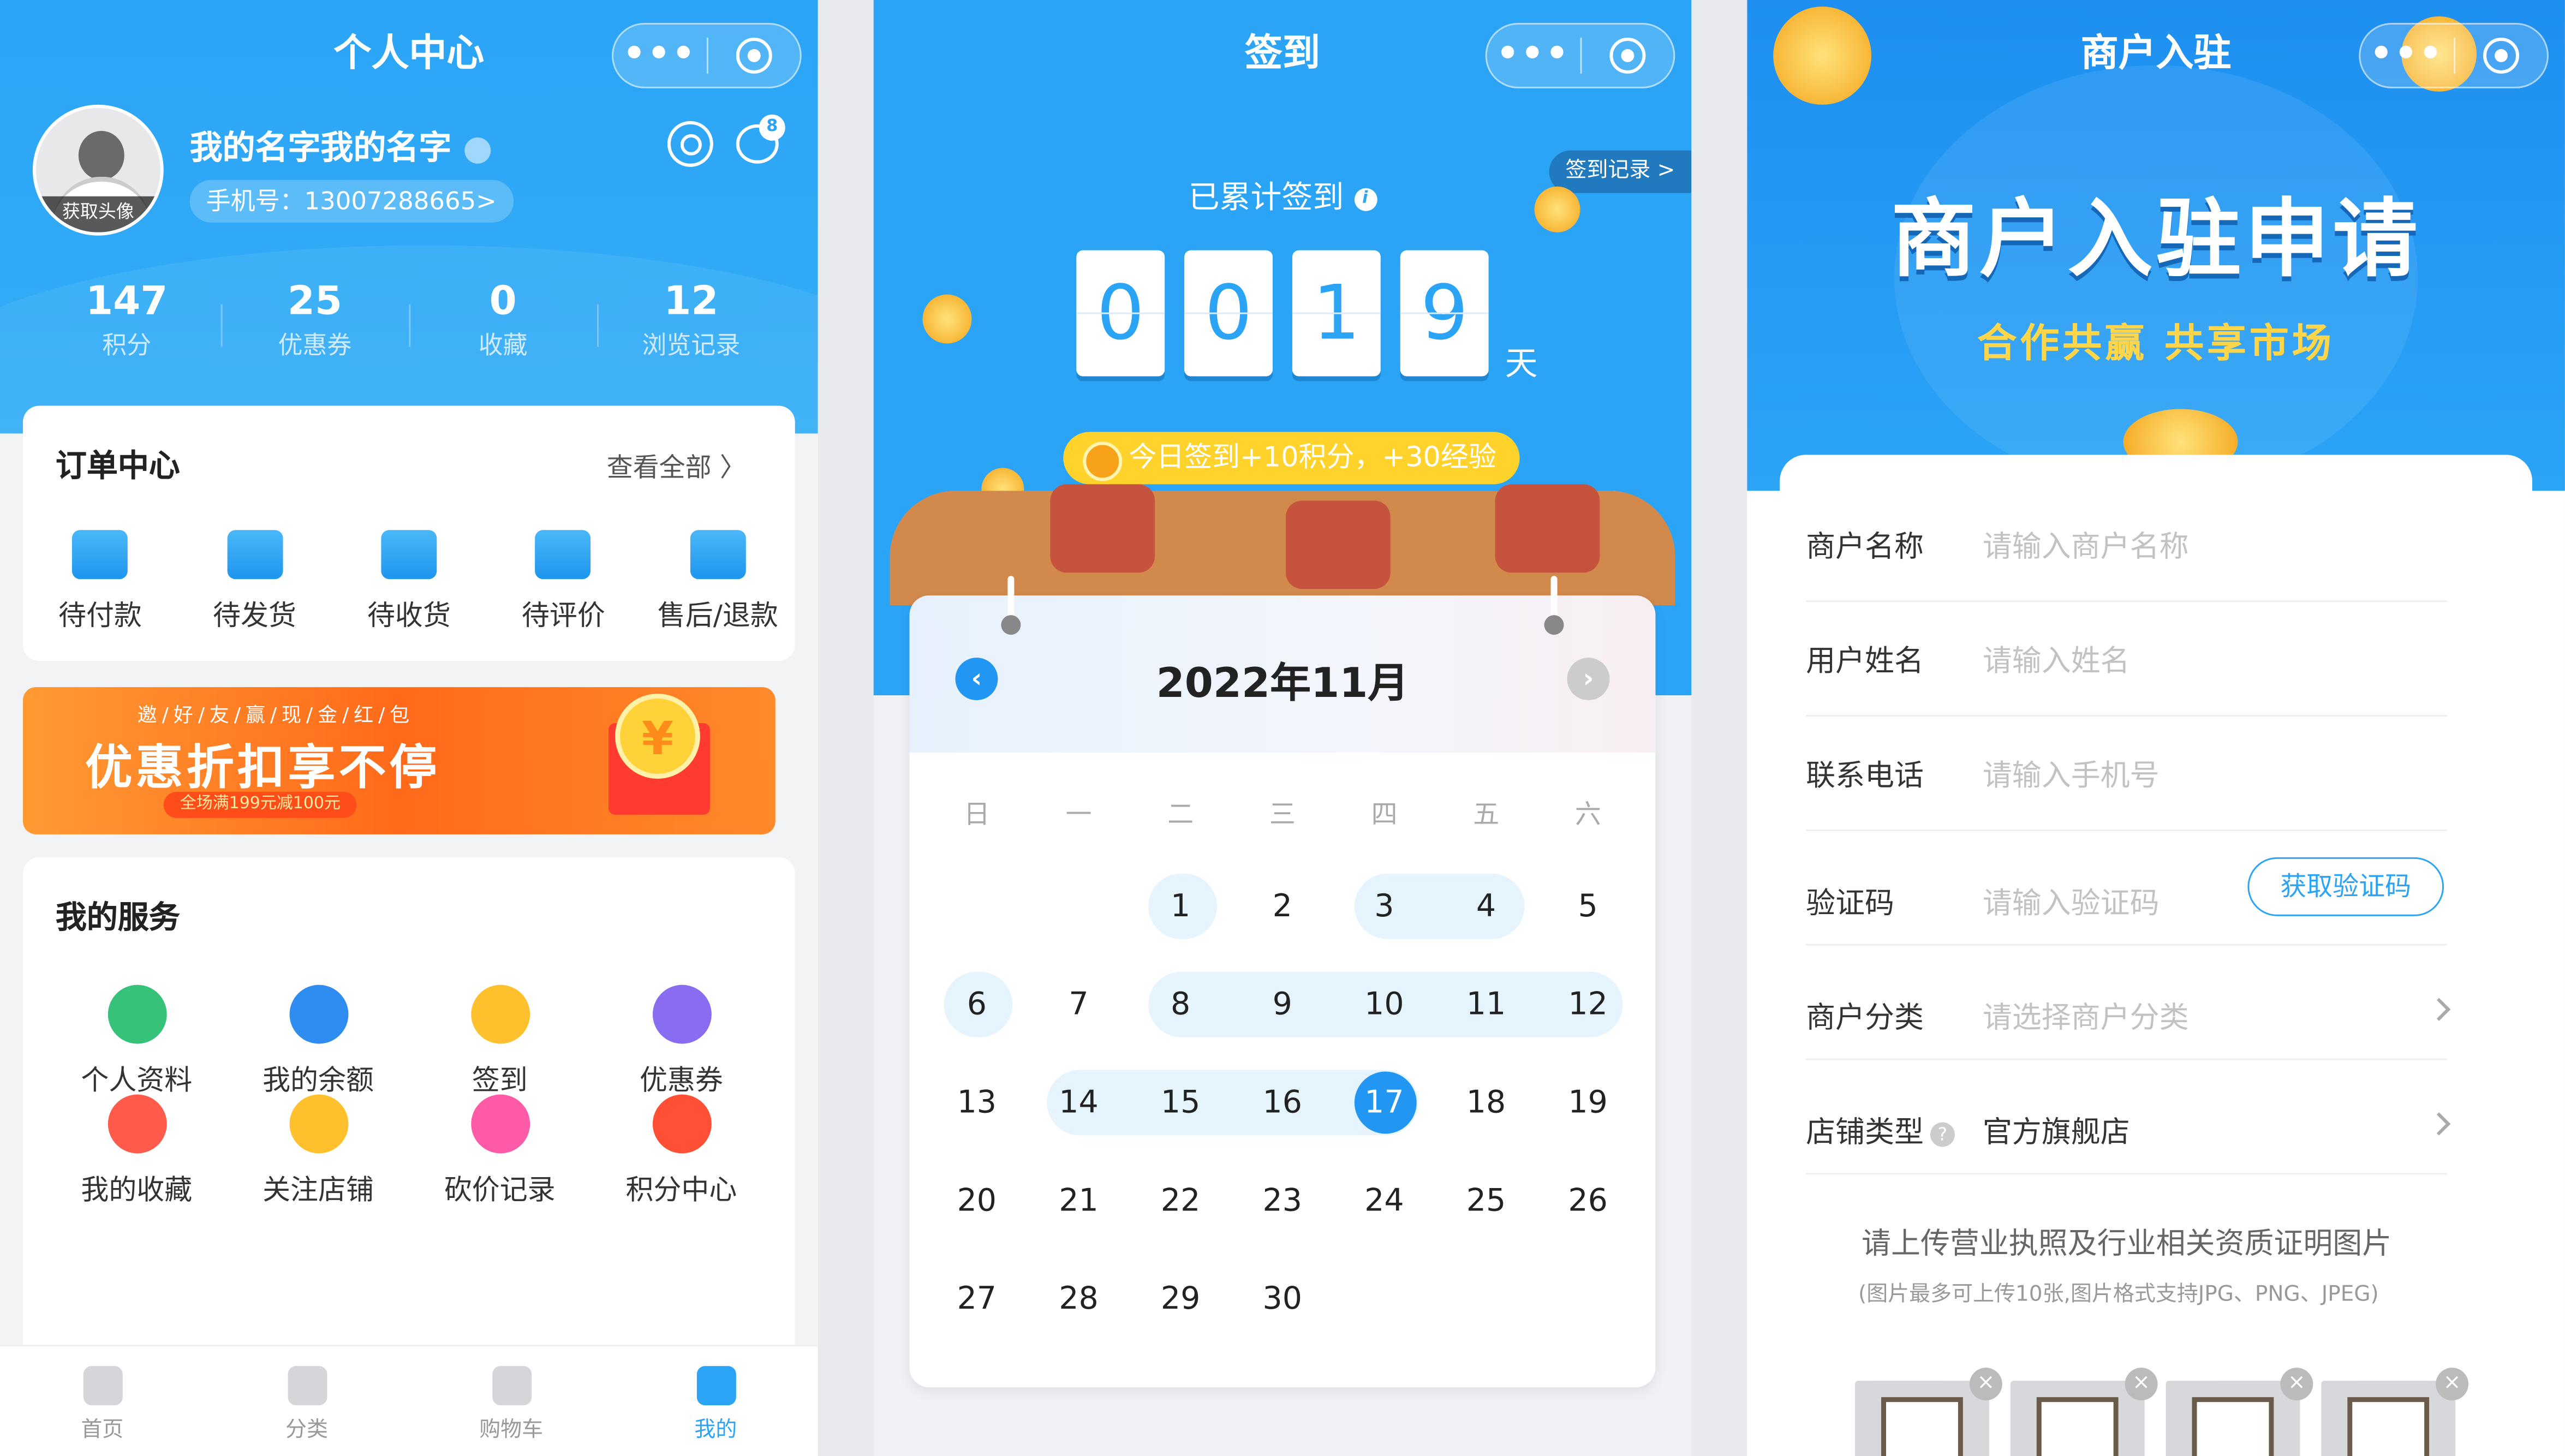  What do you see at coordinates (690, 144) in the screenshot?
I see `settings-icon` at bounding box center [690, 144].